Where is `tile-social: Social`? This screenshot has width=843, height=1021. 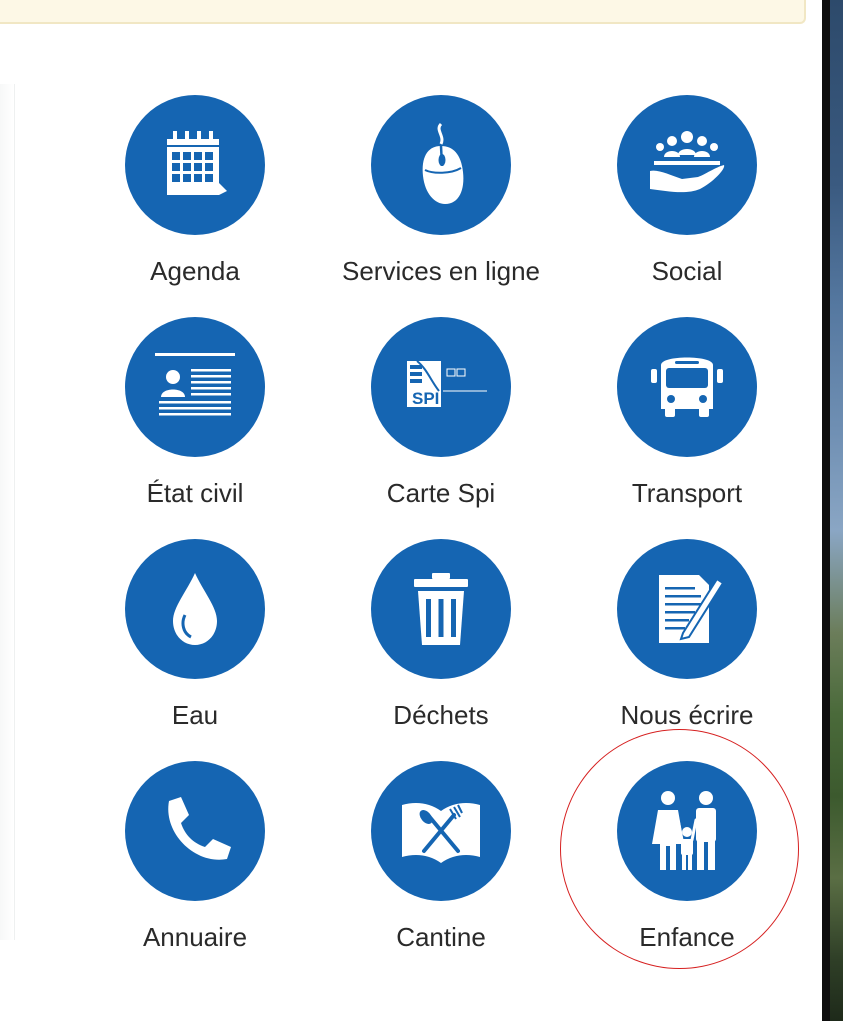 tile-social: Social is located at coordinates (687, 191).